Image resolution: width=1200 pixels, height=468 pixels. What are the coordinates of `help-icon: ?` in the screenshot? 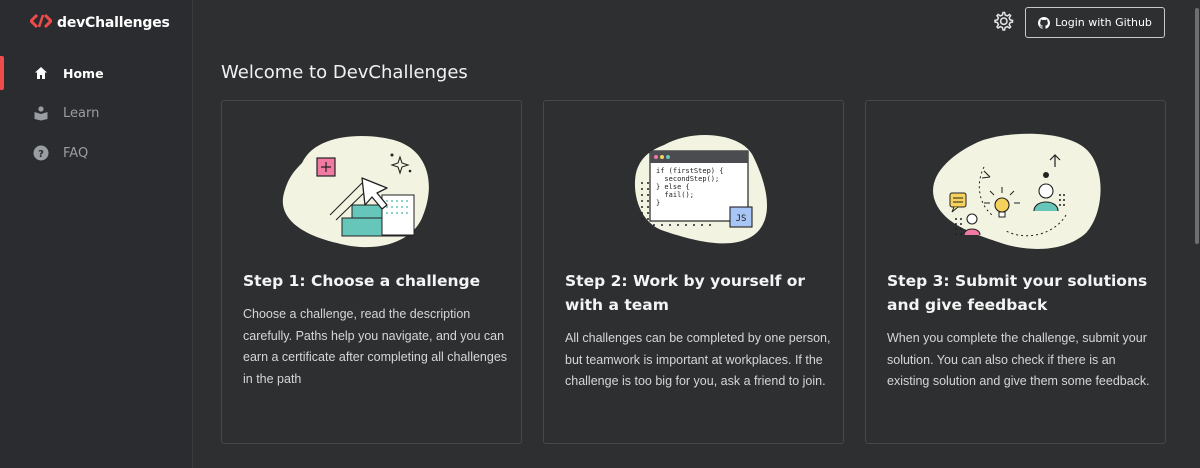 It's located at (41, 153).